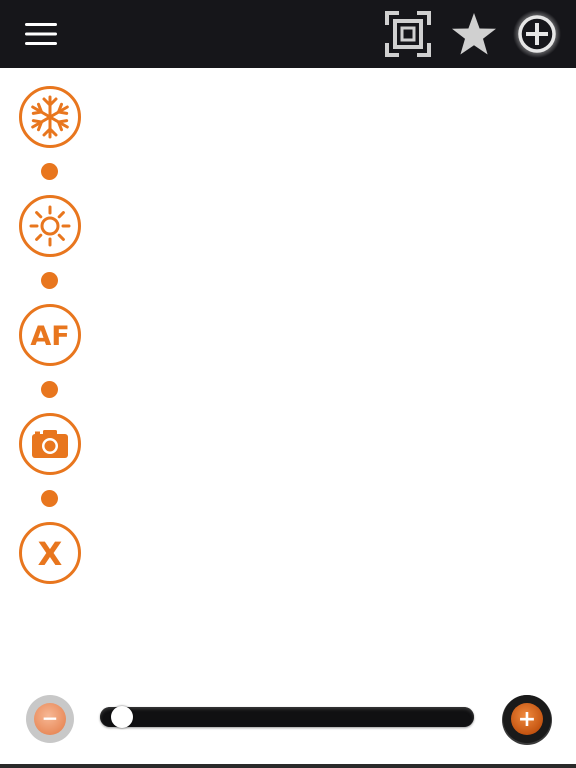  I want to click on zoom-out-button: −, so click(50, 719).